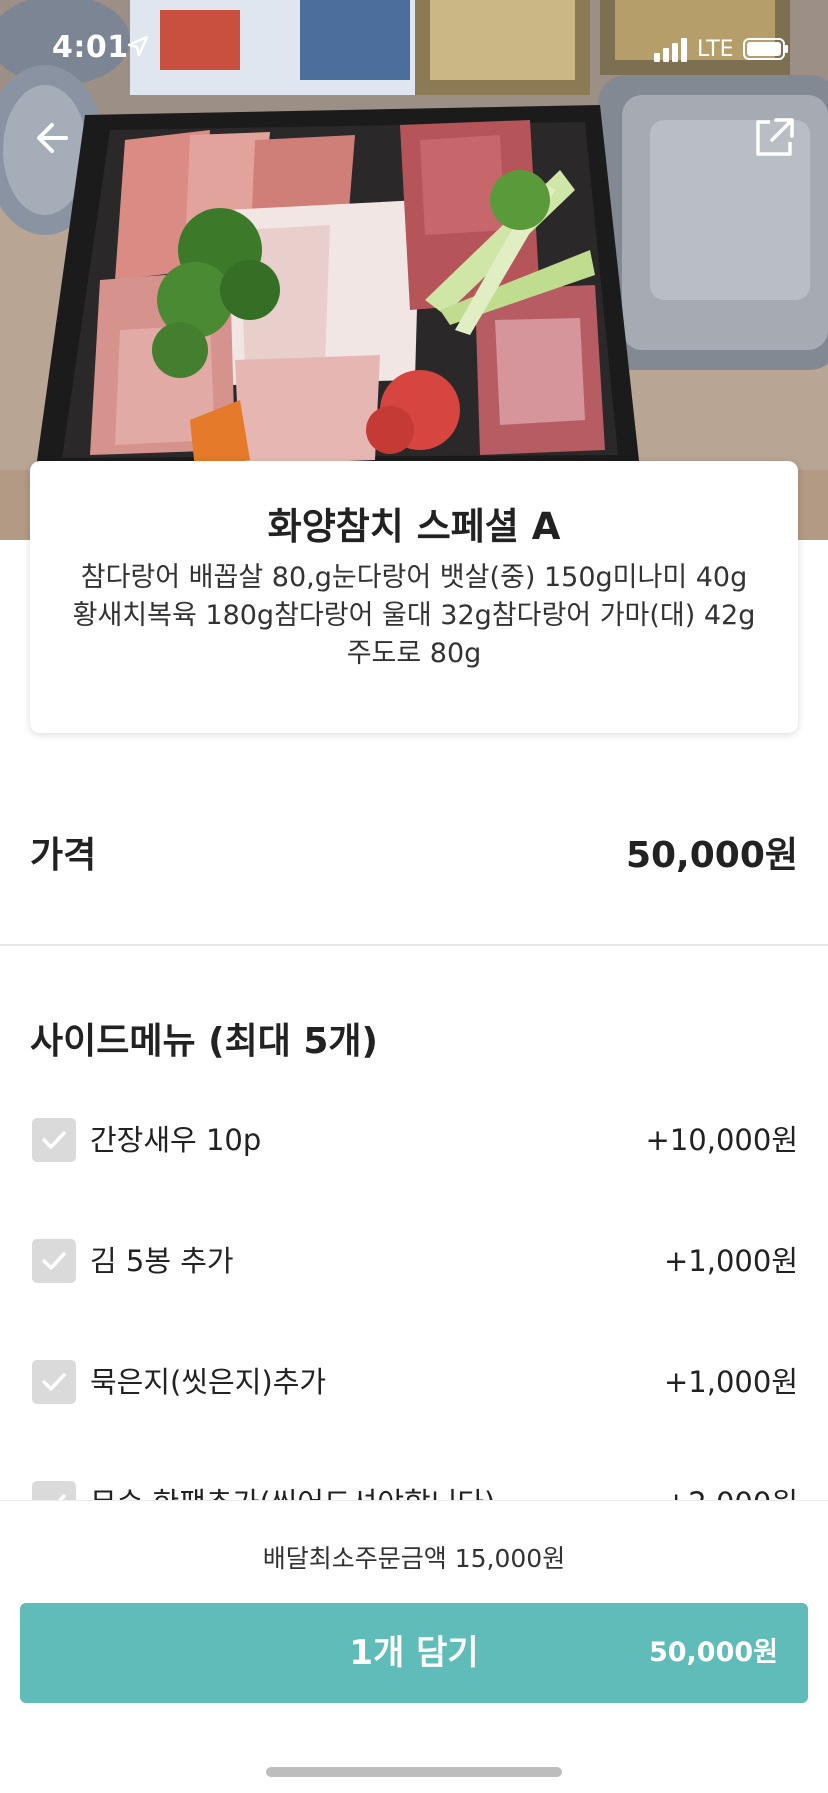 The image size is (828, 1793). Describe the element at coordinates (90, 47) in the screenshot. I see `status-time: 4:01` at that location.